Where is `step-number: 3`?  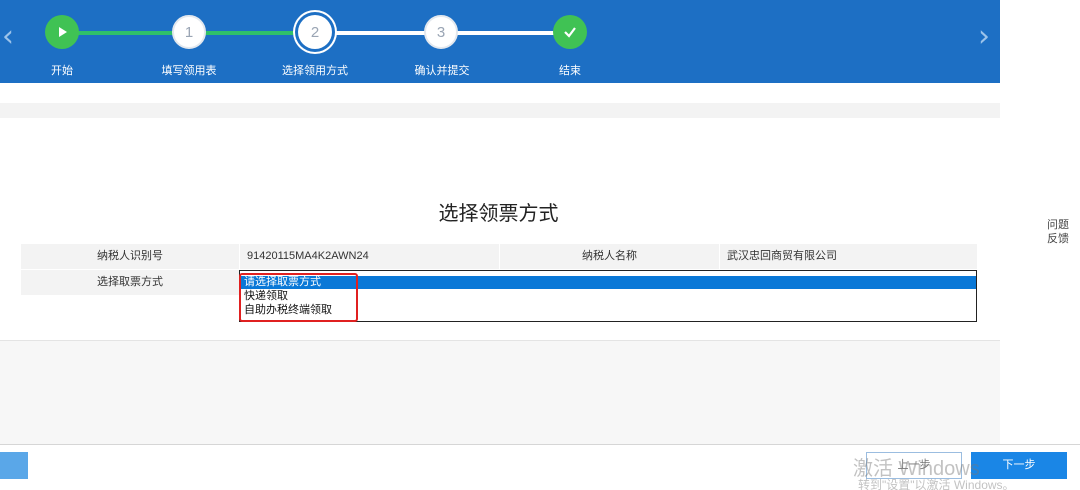
step-number: 3 is located at coordinates (441, 32).